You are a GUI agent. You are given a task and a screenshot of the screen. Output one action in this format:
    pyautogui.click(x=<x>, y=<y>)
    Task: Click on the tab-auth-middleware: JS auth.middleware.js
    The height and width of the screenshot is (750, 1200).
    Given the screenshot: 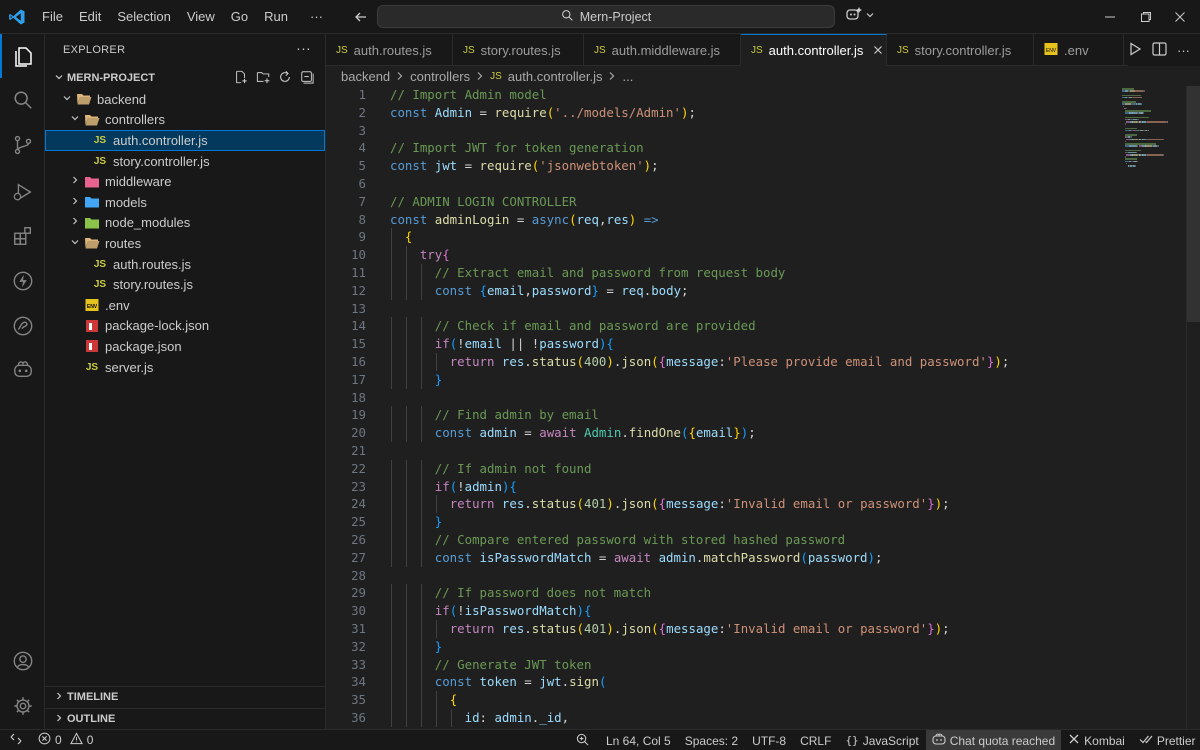 What is the action you would take?
    pyautogui.click(x=662, y=50)
    